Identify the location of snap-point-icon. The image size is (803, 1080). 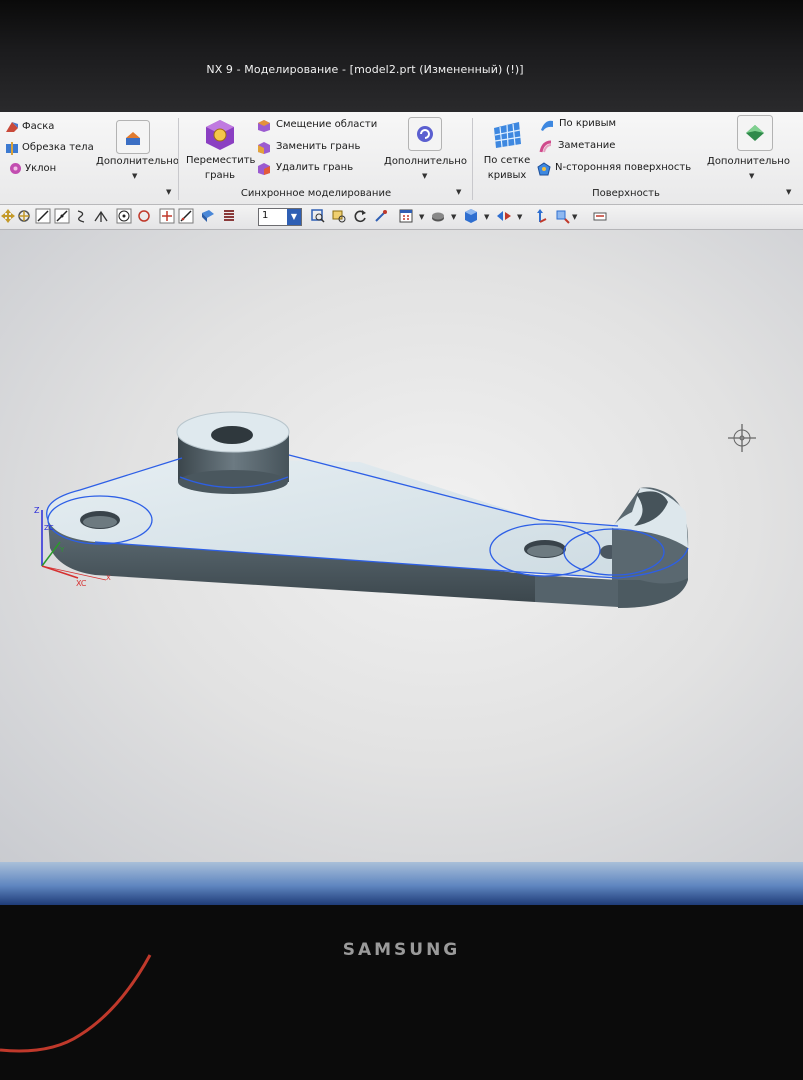
(167, 216).